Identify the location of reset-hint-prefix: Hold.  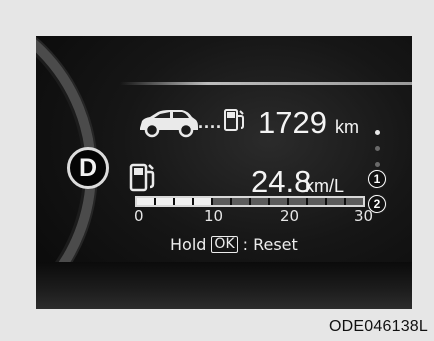
(188, 244).